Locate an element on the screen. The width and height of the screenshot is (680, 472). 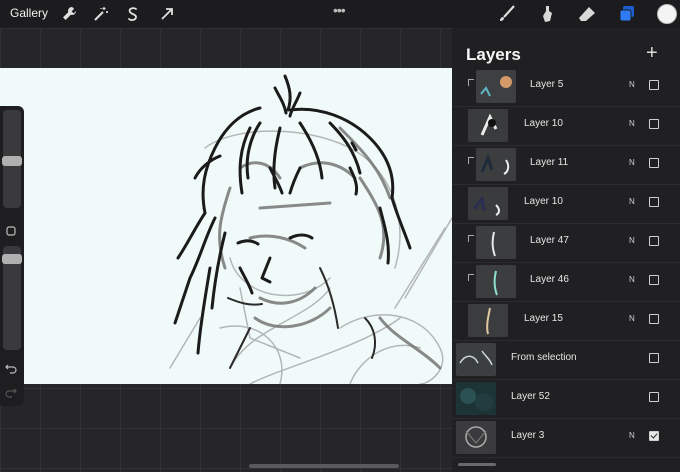
magic-wand-icon is located at coordinates (101, 14).